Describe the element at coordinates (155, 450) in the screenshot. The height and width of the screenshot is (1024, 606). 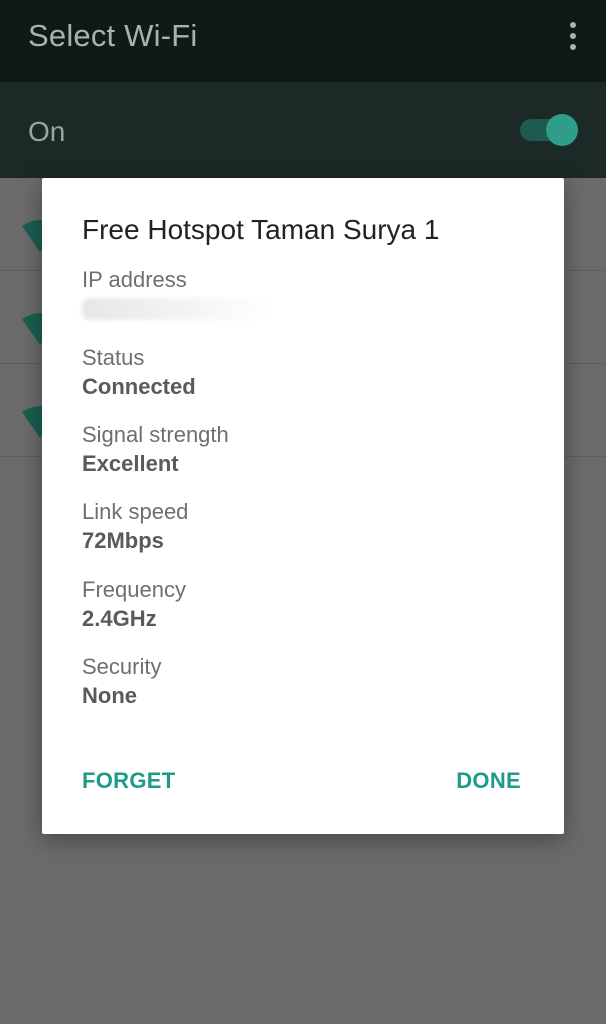
I see `field-signal-strength: Signal strength Excellent` at that location.